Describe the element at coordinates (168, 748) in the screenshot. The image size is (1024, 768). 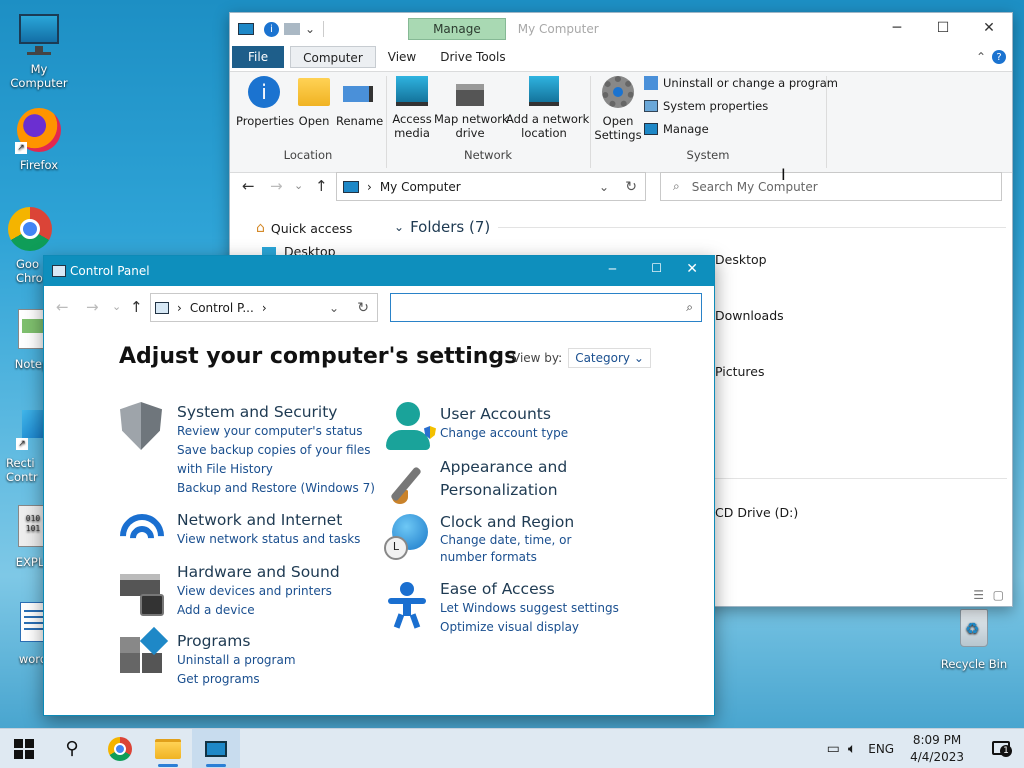
I see `taskbar-explorer` at that location.